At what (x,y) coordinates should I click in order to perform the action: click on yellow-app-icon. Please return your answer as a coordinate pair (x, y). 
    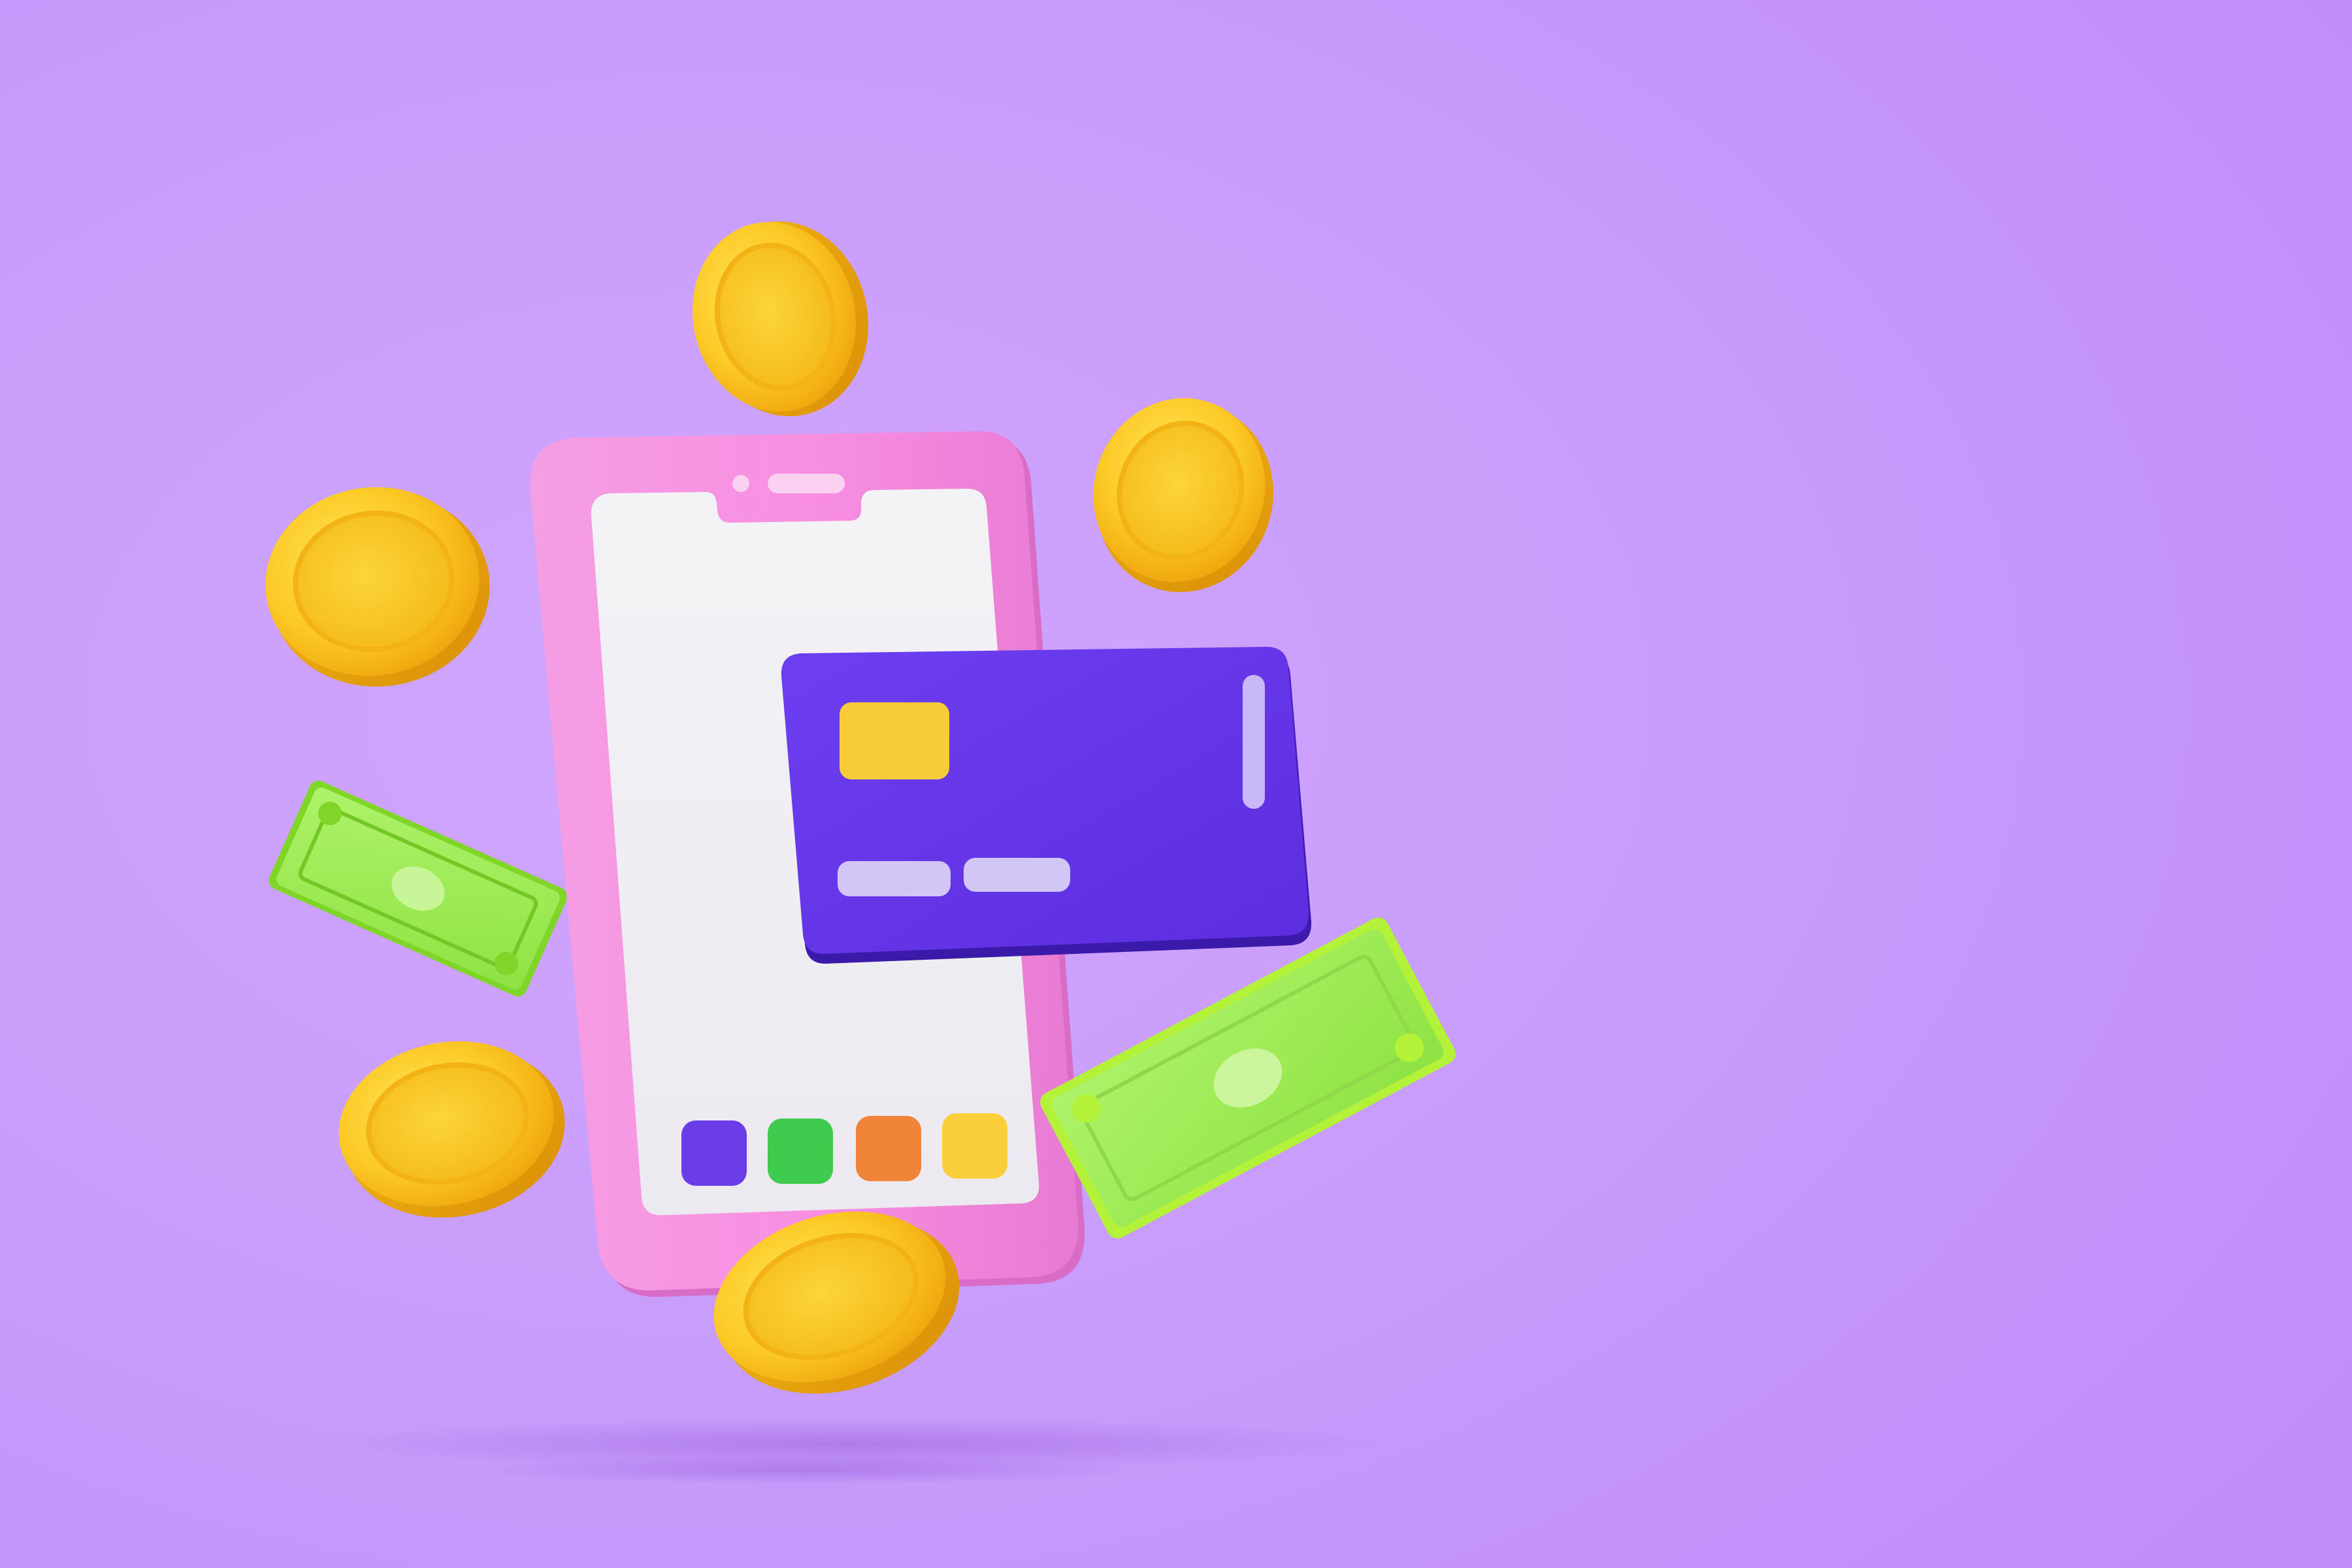
    Looking at the image, I should click on (974, 1146).